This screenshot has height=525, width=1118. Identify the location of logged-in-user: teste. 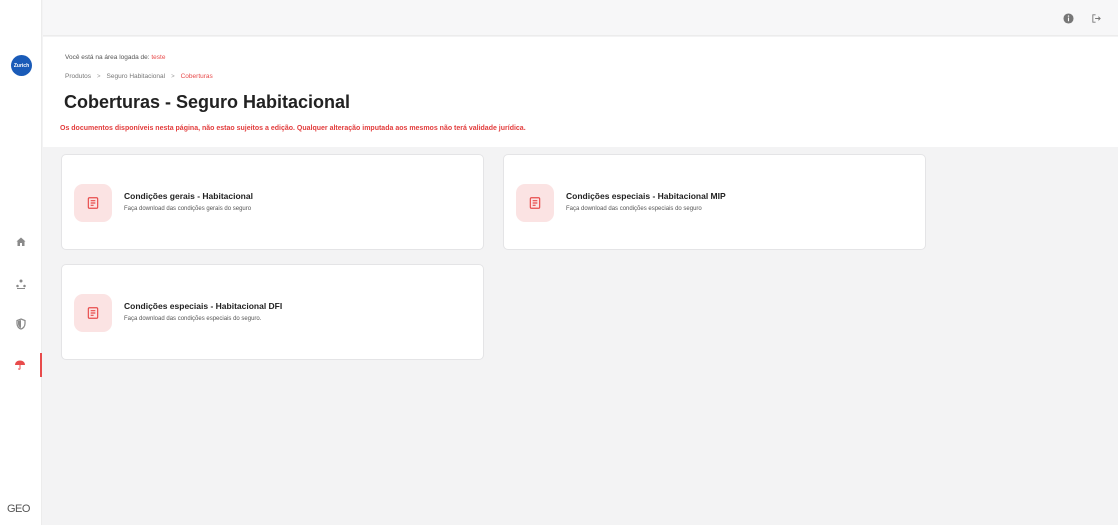
(158, 57).